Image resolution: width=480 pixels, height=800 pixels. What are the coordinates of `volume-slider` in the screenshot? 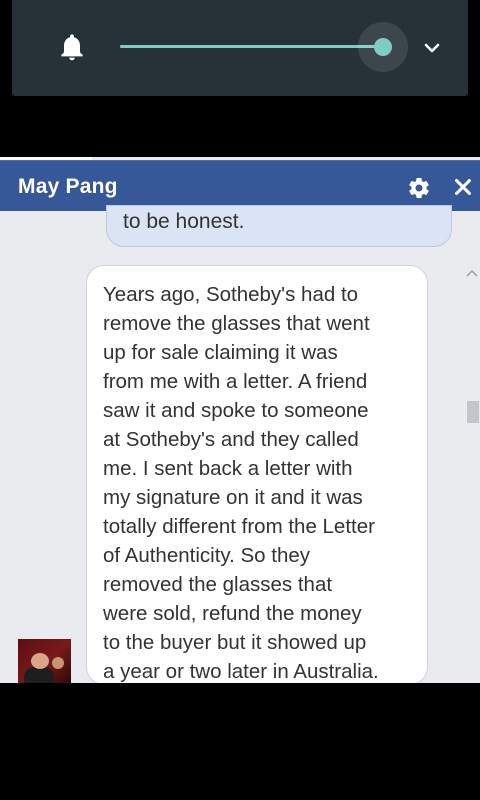 It's located at (252, 46).